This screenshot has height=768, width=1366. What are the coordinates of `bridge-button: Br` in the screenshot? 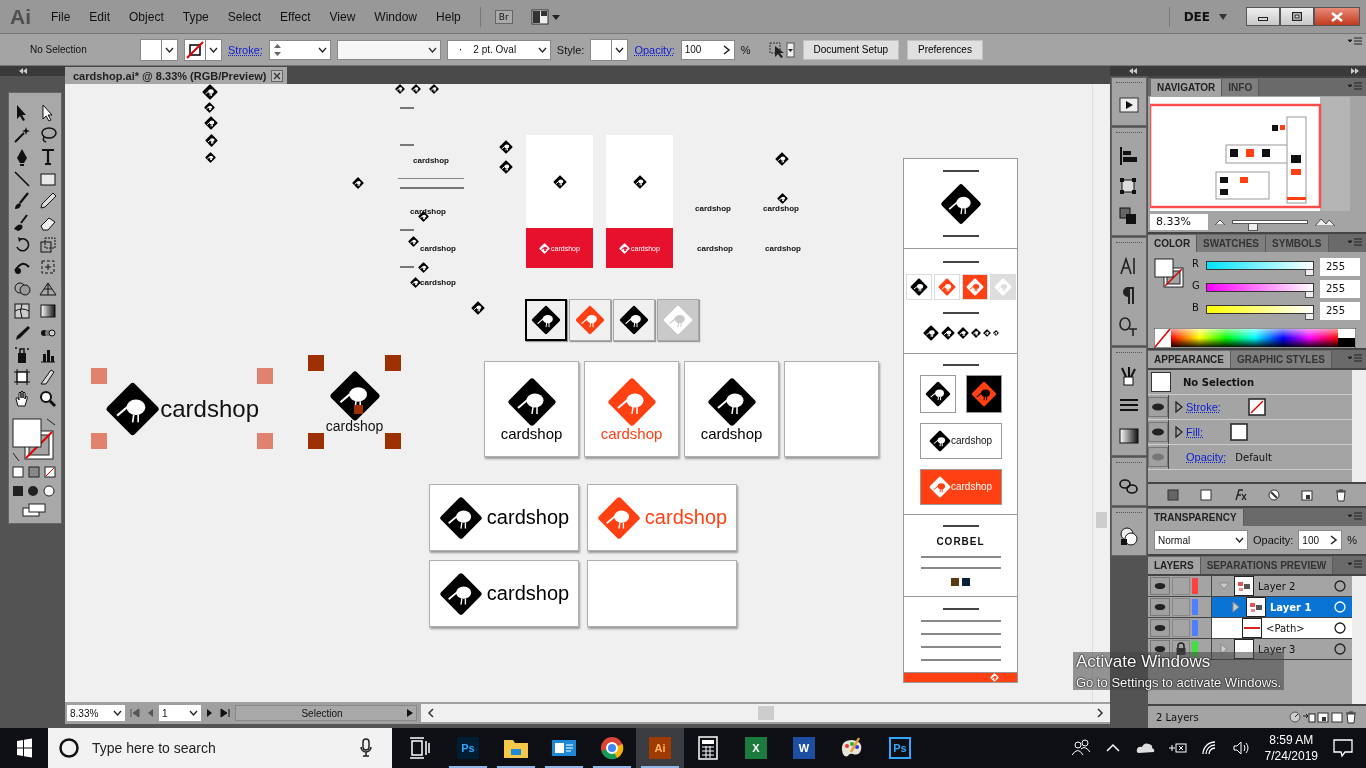 It's located at (503, 16).